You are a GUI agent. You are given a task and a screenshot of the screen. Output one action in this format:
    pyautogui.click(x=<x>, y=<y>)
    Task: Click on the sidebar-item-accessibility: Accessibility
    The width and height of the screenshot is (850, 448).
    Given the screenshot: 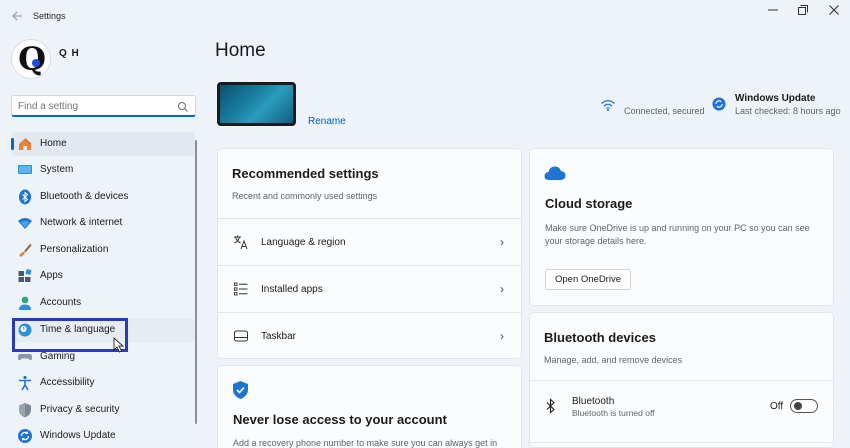 What is the action you would take?
    pyautogui.click(x=103, y=383)
    